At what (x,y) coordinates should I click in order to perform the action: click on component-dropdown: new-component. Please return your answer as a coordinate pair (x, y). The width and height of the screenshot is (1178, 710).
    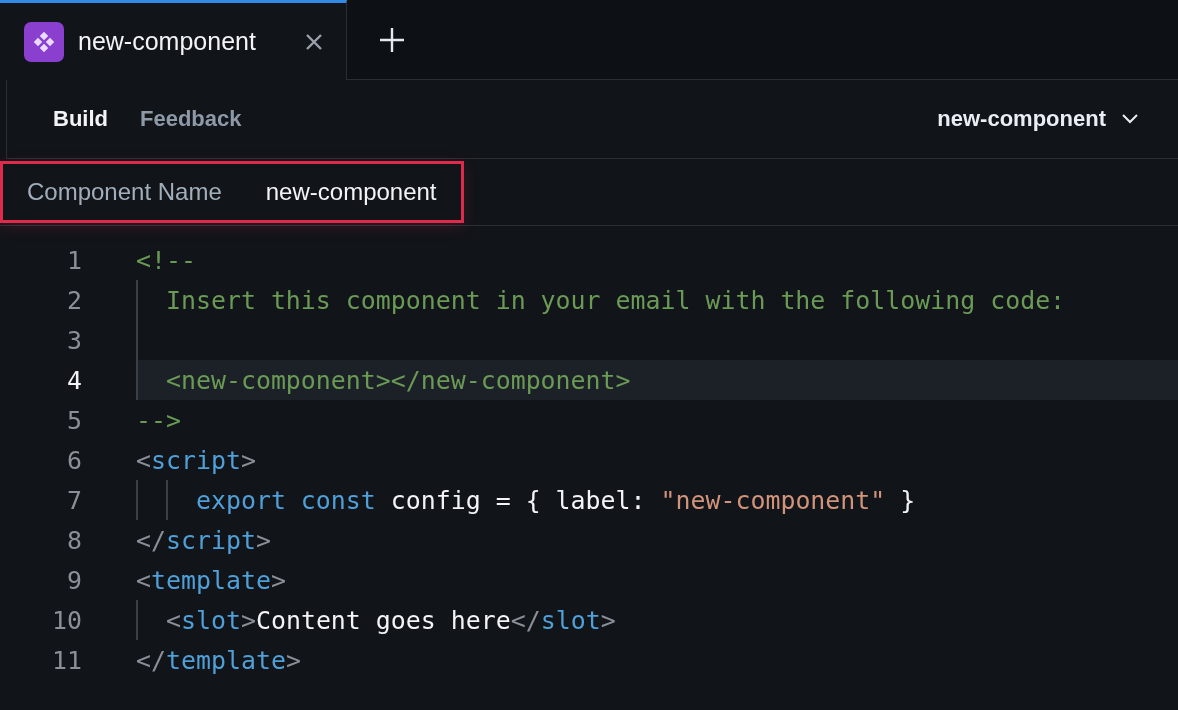
    Looking at the image, I should click on (1037, 119).